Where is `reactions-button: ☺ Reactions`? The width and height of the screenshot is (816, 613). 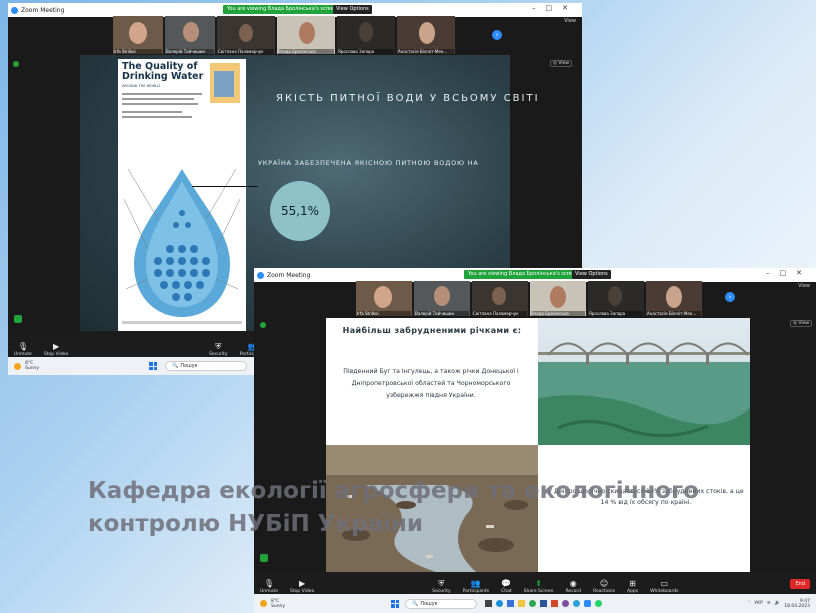 reactions-button: ☺ Reactions is located at coordinates (604, 586).